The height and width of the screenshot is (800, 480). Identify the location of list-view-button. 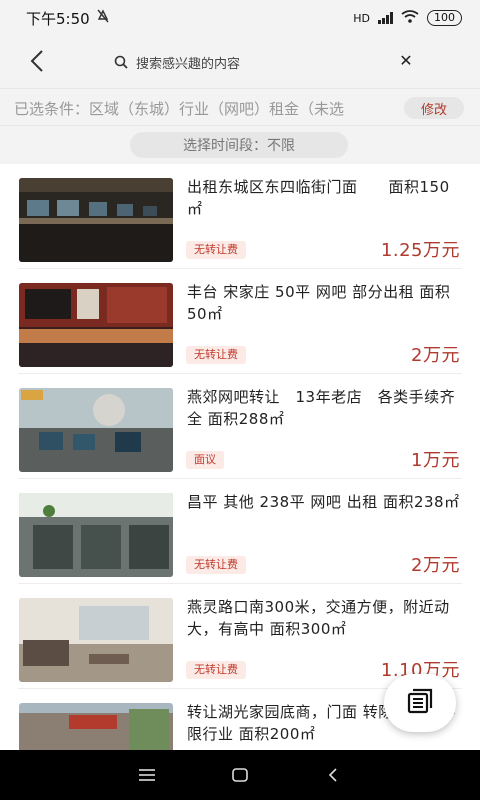
(420, 703).